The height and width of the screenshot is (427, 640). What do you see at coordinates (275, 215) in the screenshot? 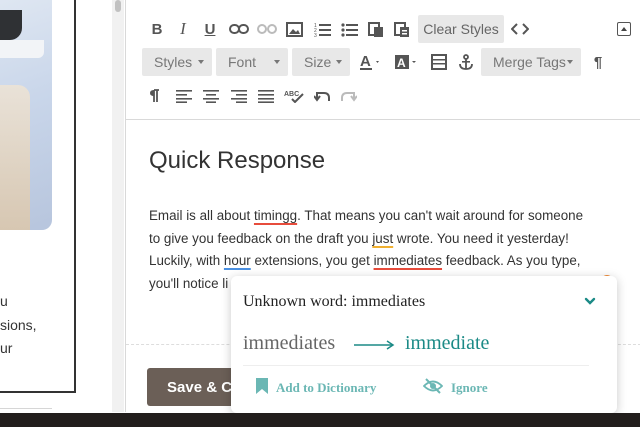
I see `misspelled-word: timingg` at bounding box center [275, 215].